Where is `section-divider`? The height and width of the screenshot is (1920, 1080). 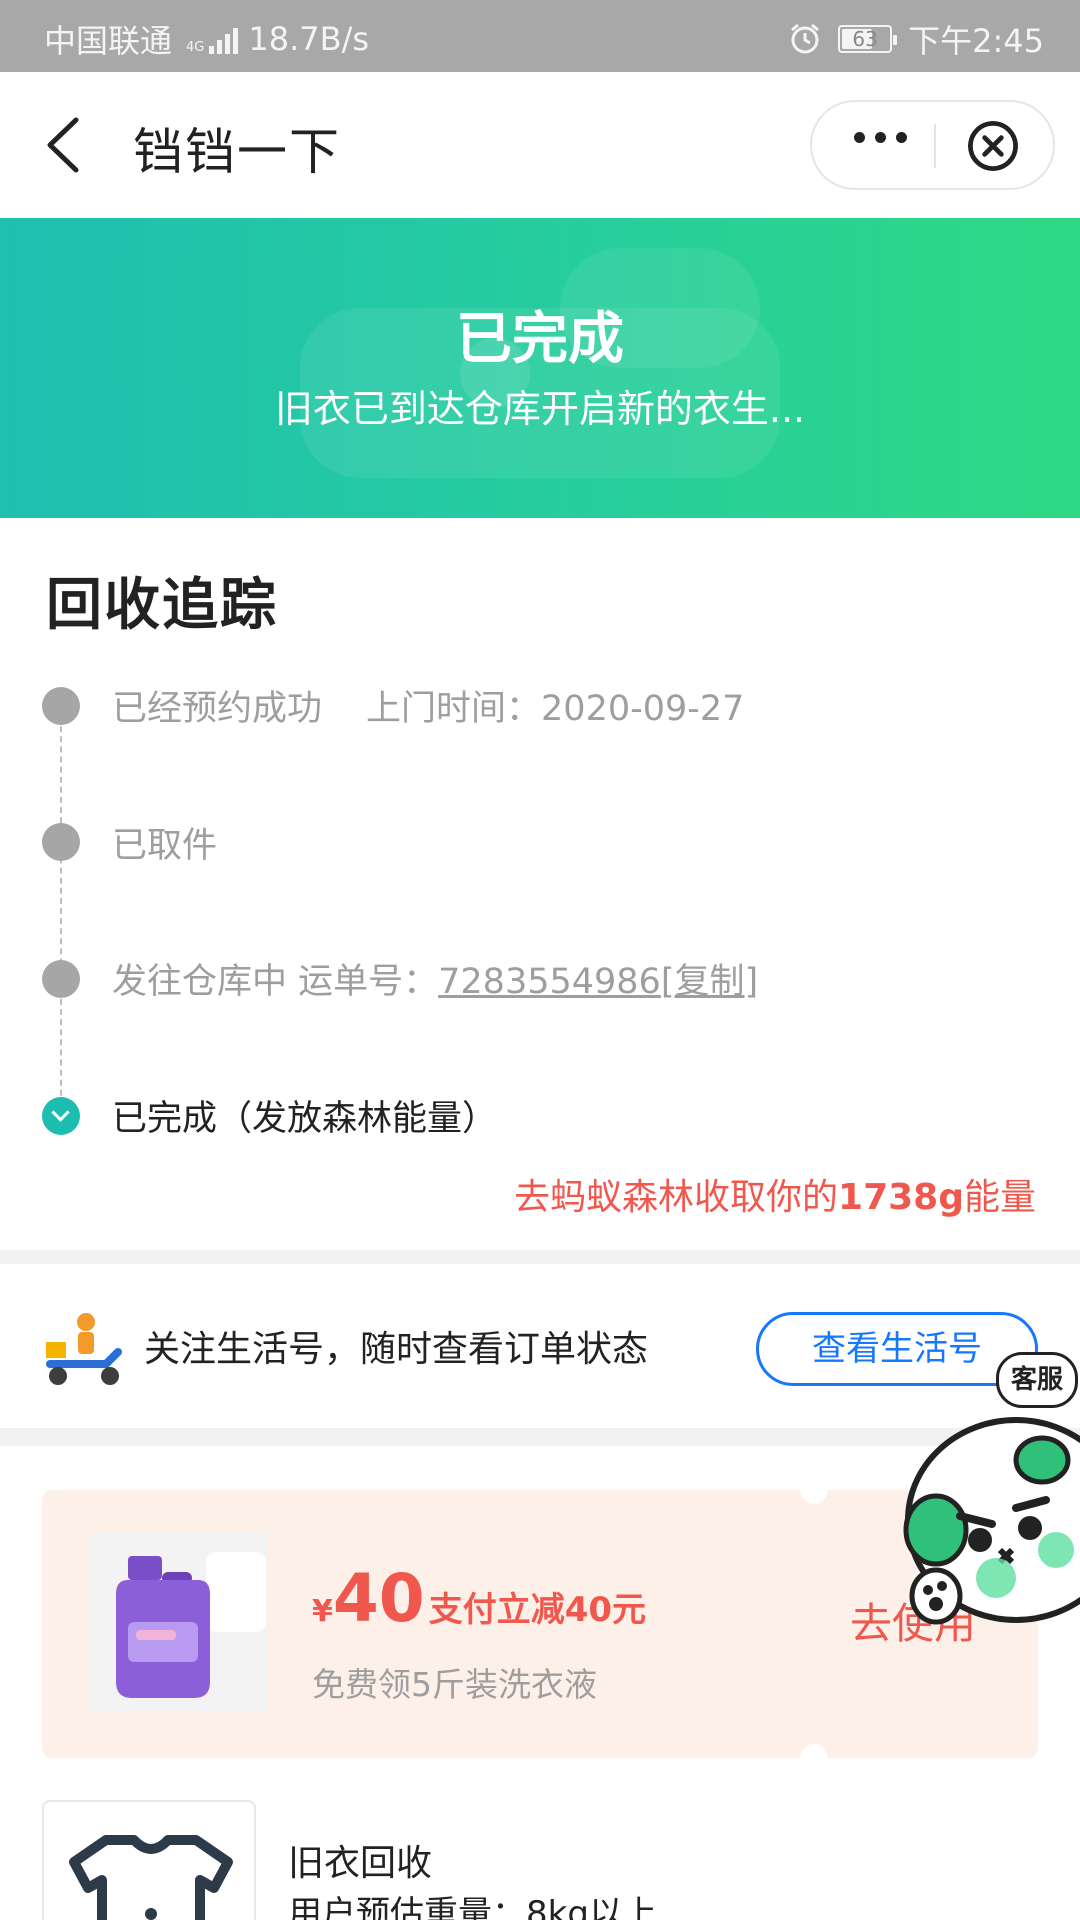
section-divider is located at coordinates (540, 1257).